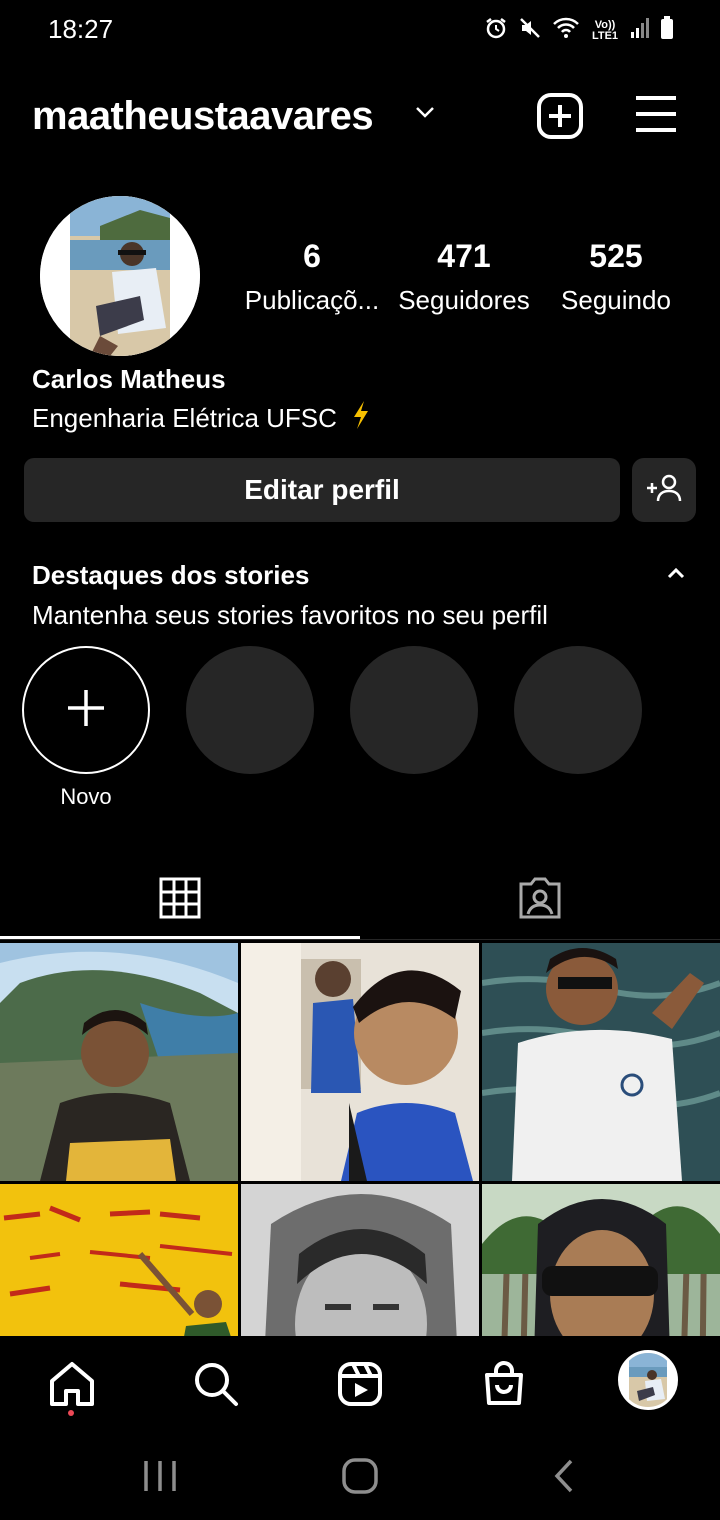 The image size is (720, 1520). What do you see at coordinates (180, 937) in the screenshot?
I see `active-tab-indicator` at bounding box center [180, 937].